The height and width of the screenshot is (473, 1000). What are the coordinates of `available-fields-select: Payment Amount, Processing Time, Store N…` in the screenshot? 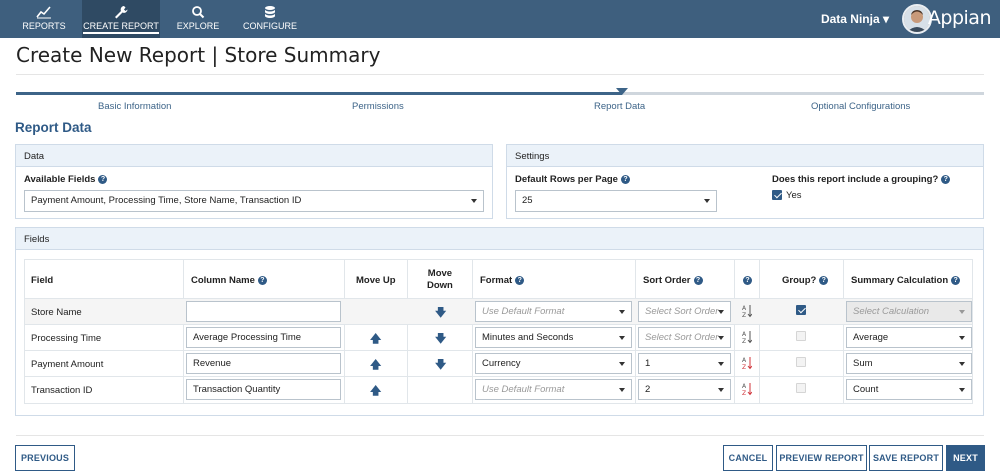 It's located at (254, 201).